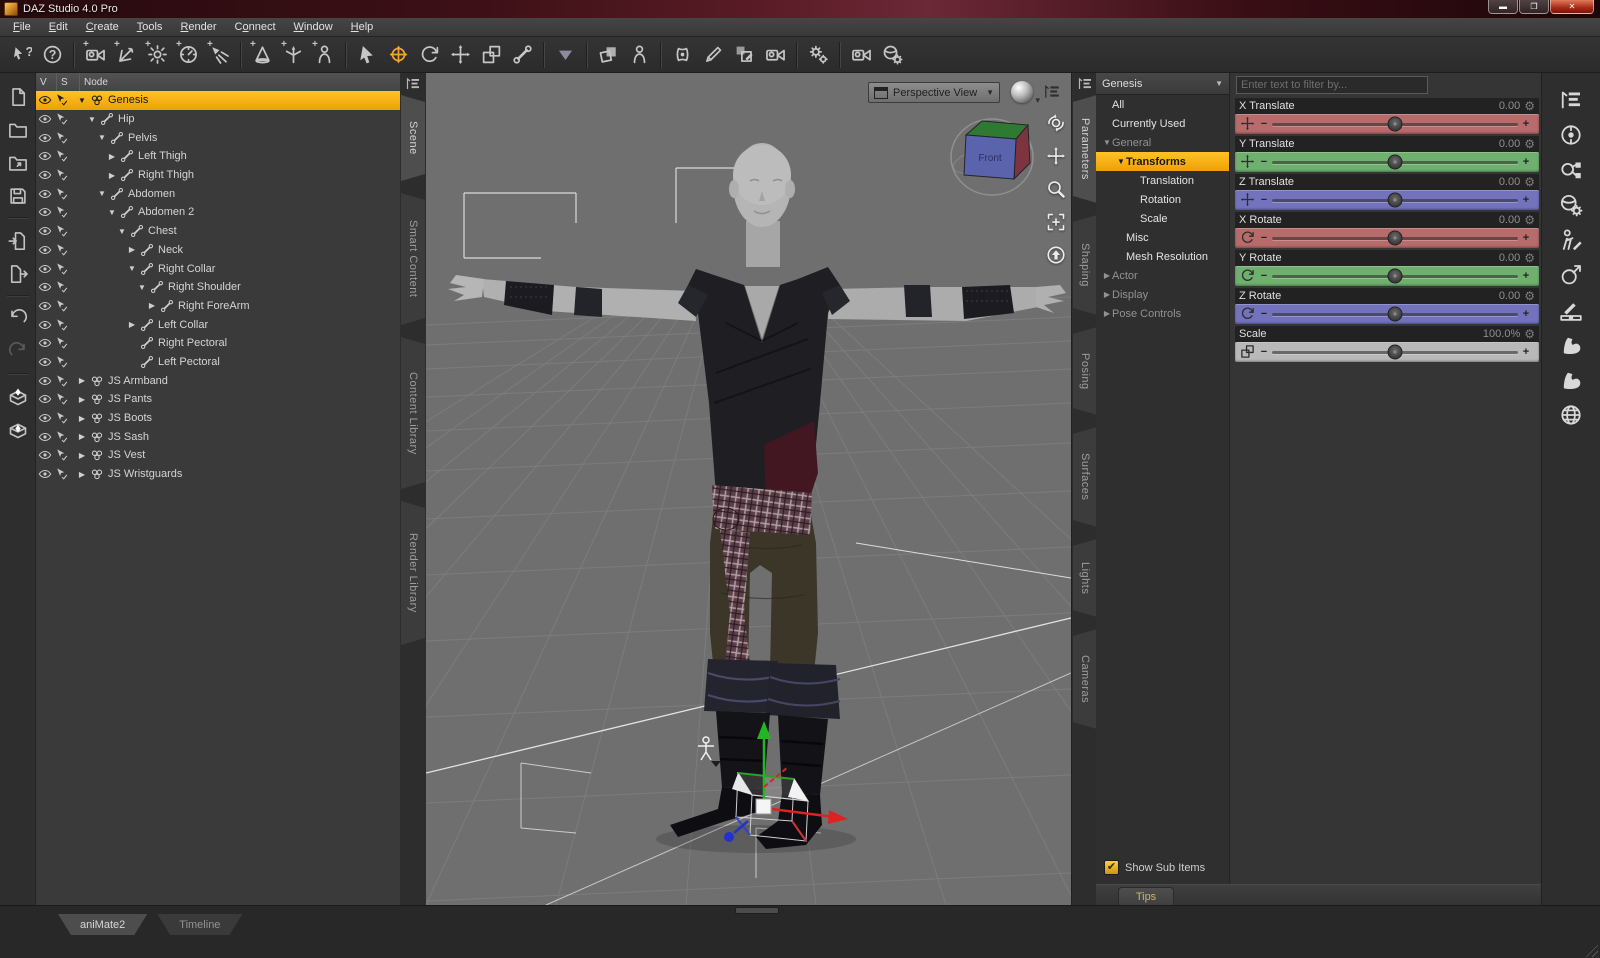 The width and height of the screenshot is (1600, 958). Describe the element at coordinates (1501, 334) in the screenshot. I see `param-value: 100.0%` at that location.